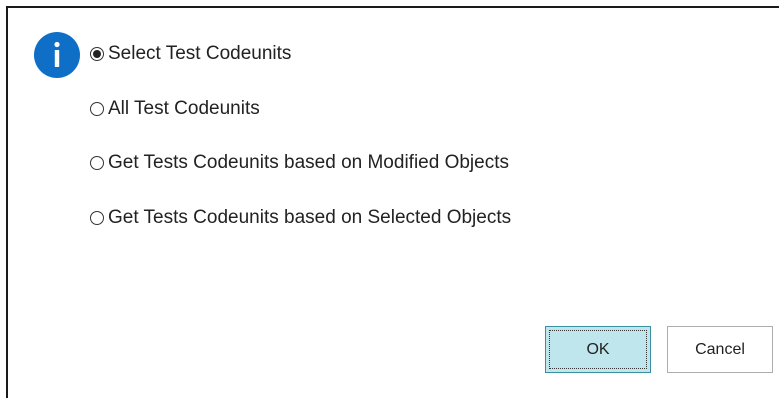 The image size is (779, 398). What do you see at coordinates (392, 7) in the screenshot?
I see `dialog-border-top` at bounding box center [392, 7].